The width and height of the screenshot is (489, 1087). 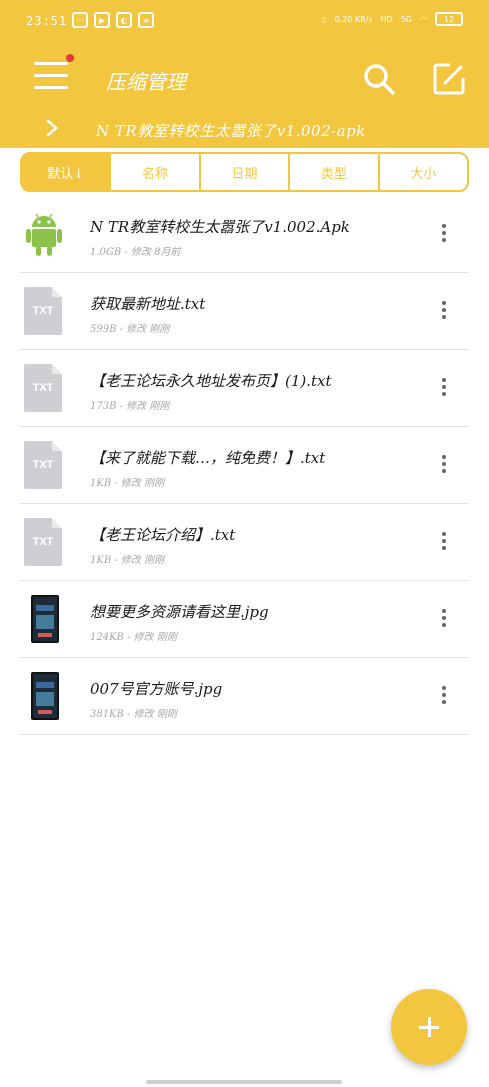 I want to click on sort-tab-date: 日期, so click(x=246, y=172).